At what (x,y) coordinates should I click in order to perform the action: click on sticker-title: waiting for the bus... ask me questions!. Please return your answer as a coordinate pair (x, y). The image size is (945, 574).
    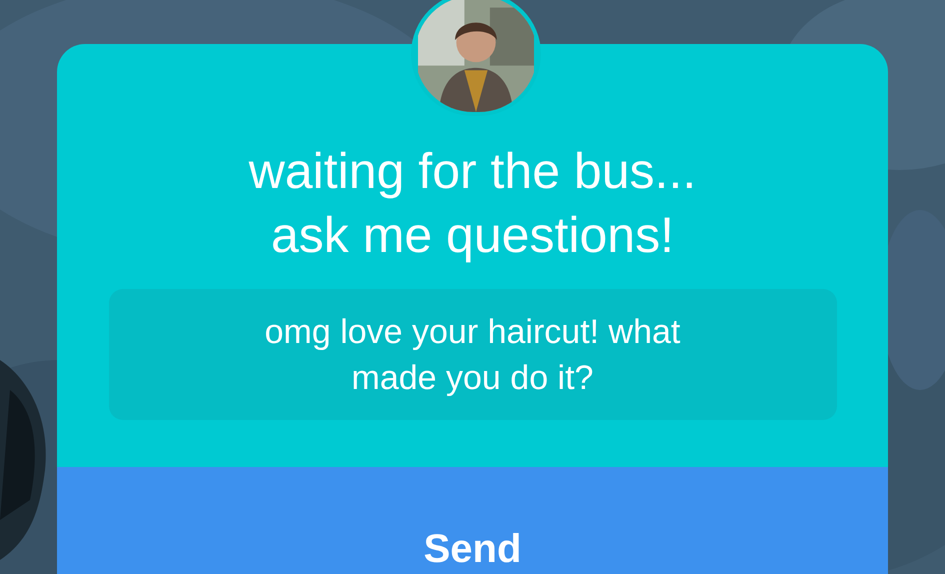
    Looking at the image, I should click on (473, 203).